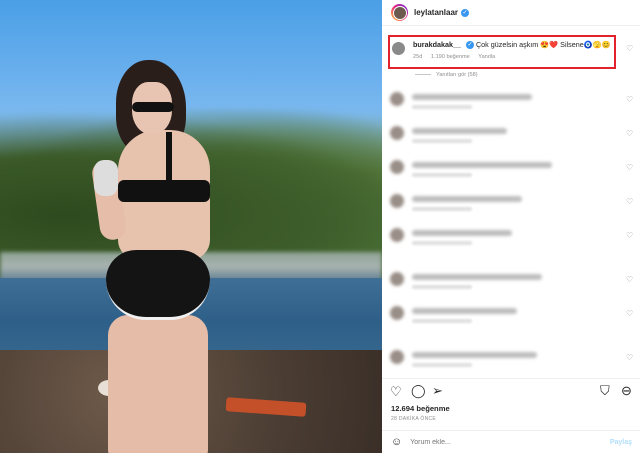 This screenshot has height=453, width=640. What do you see at coordinates (486, 57) in the screenshot?
I see `reply-button: Yanıtla` at bounding box center [486, 57].